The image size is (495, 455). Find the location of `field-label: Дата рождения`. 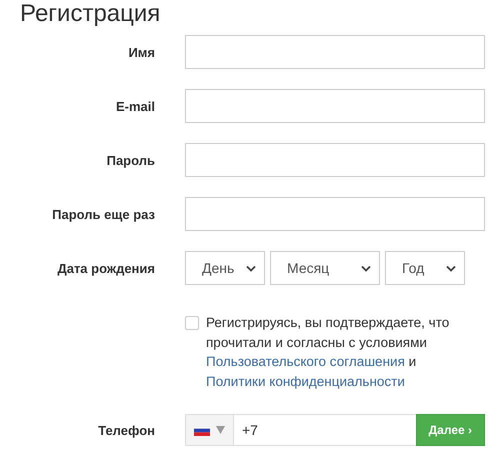

field-label: Дата рождения is located at coordinates (105, 268).